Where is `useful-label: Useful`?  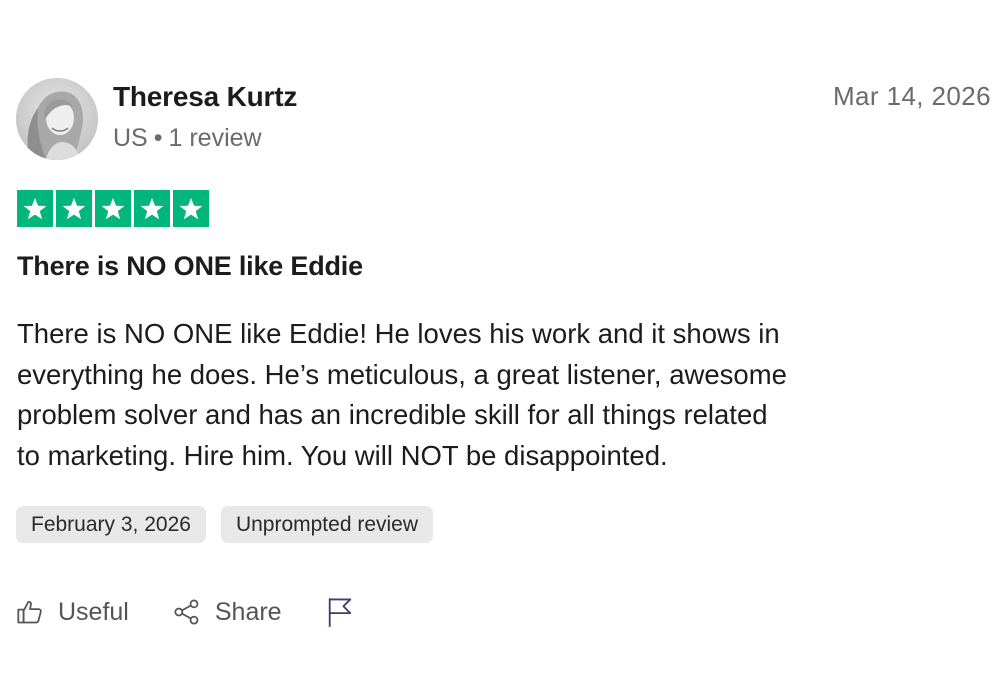
useful-label: Useful is located at coordinates (93, 611).